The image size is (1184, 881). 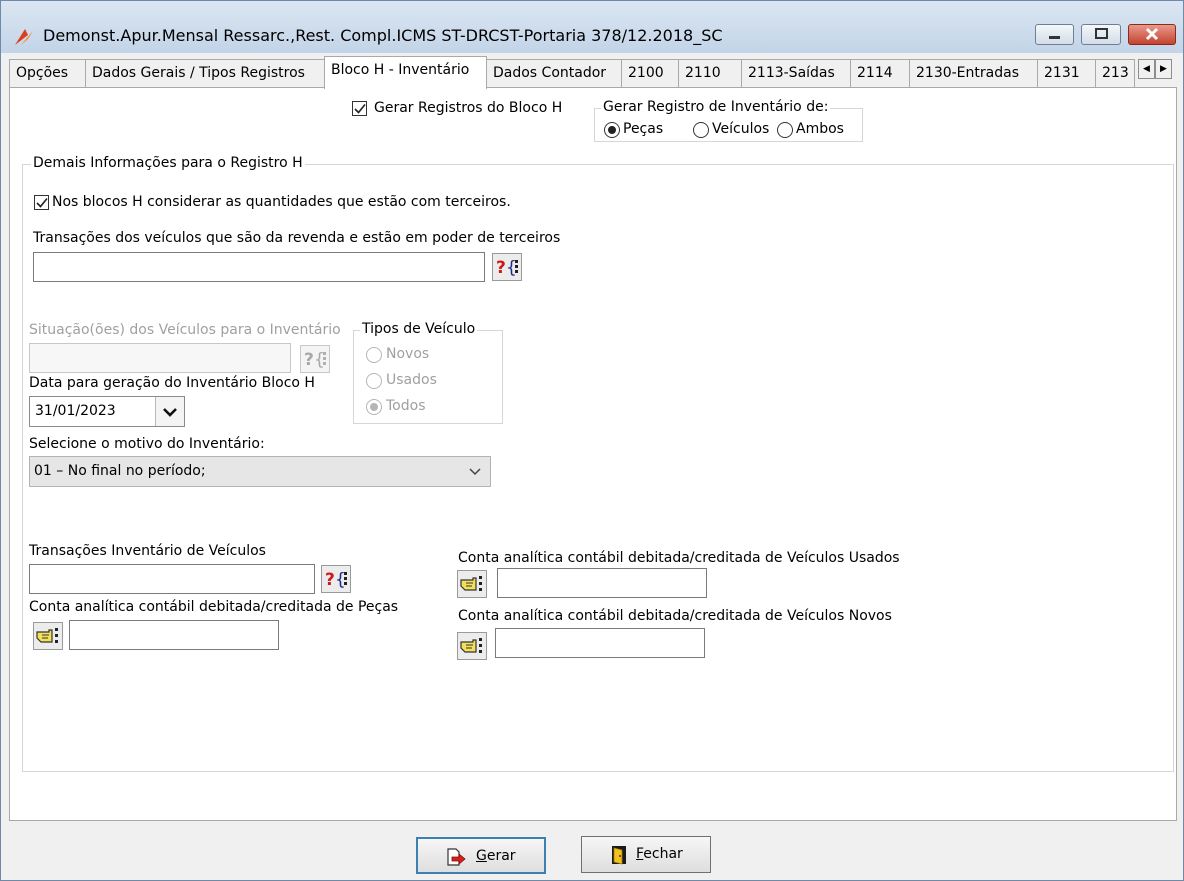 I want to click on minimize-button, so click(x=1054, y=34).